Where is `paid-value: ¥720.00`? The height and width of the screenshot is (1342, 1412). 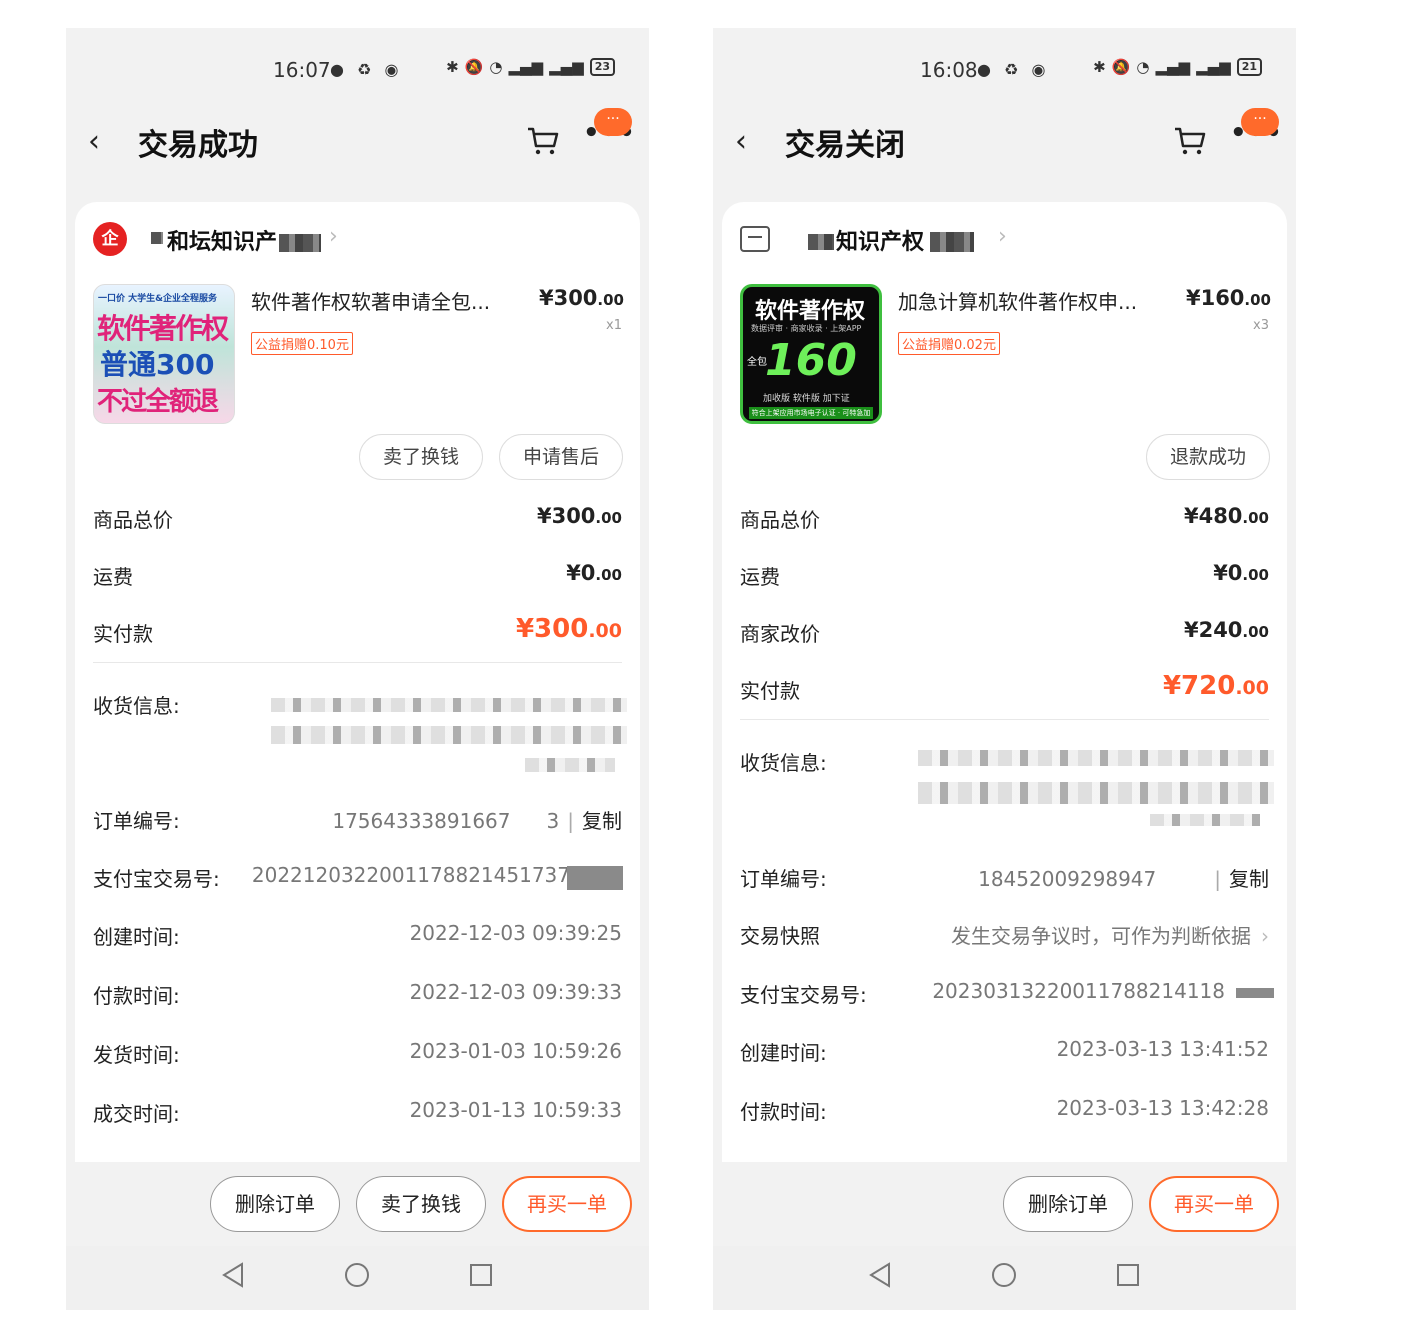 paid-value: ¥720.00 is located at coordinates (1216, 686).